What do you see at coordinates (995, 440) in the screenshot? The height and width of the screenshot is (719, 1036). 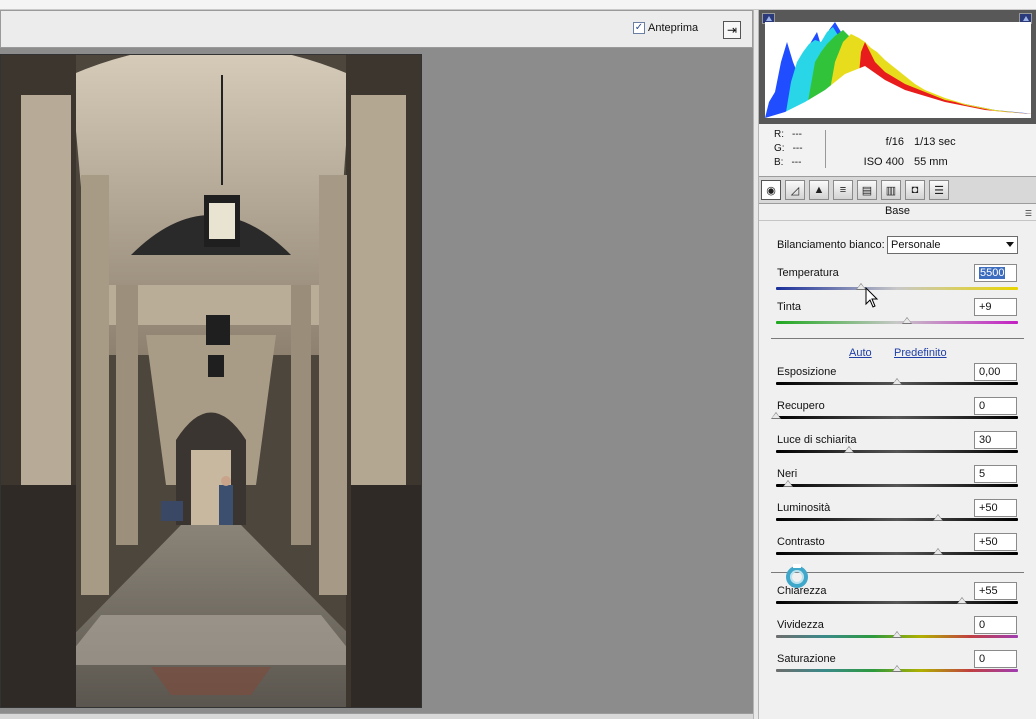 I see `fill-field: 30` at bounding box center [995, 440].